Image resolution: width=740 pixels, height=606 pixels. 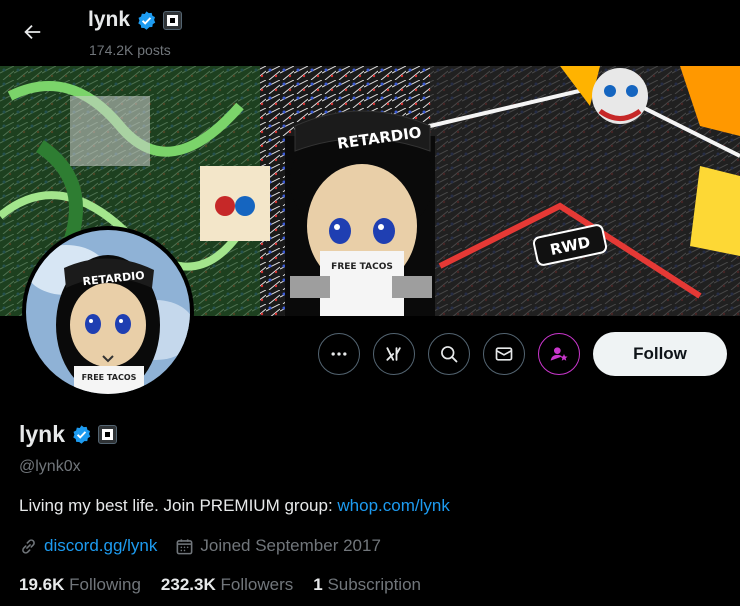 What do you see at coordinates (42, 584) in the screenshot?
I see `following-count: 19.6K` at bounding box center [42, 584].